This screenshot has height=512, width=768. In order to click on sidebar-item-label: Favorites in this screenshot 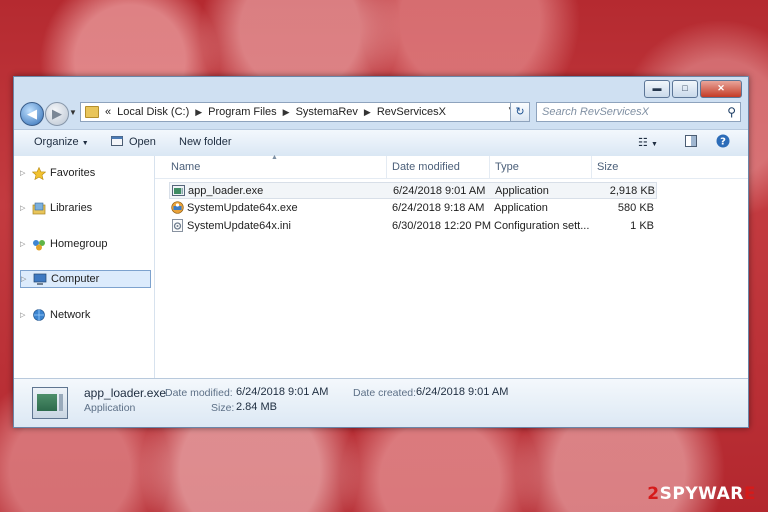, I will do `click(73, 173)`.